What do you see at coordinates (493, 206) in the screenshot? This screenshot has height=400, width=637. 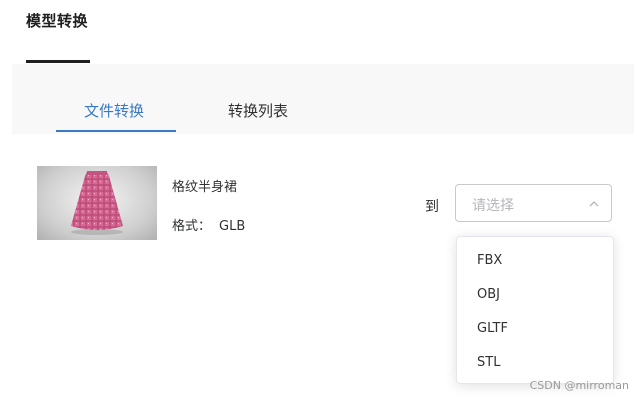 I see `select-placeholder: 请选择` at bounding box center [493, 206].